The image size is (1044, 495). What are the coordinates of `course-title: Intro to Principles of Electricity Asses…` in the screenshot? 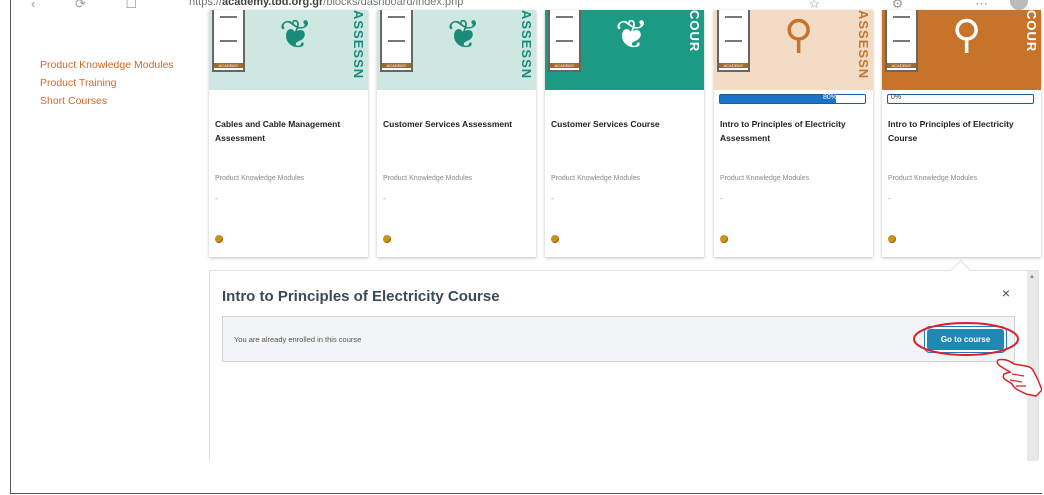 It's located at (794, 131).